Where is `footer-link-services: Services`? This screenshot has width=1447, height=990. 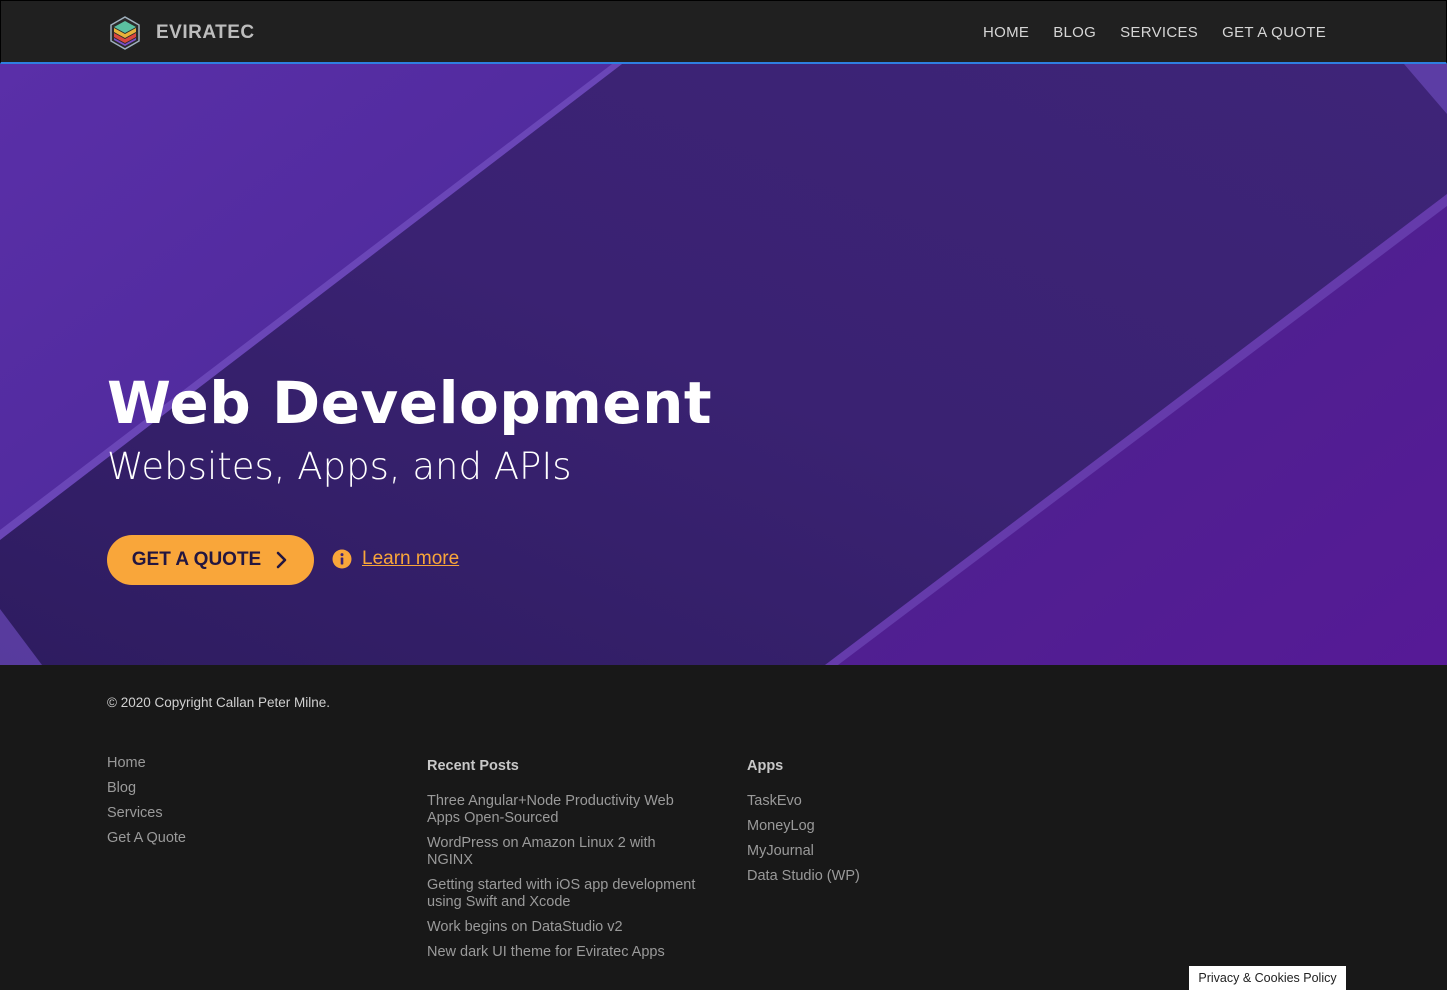 footer-link-services: Services is located at coordinates (247, 813).